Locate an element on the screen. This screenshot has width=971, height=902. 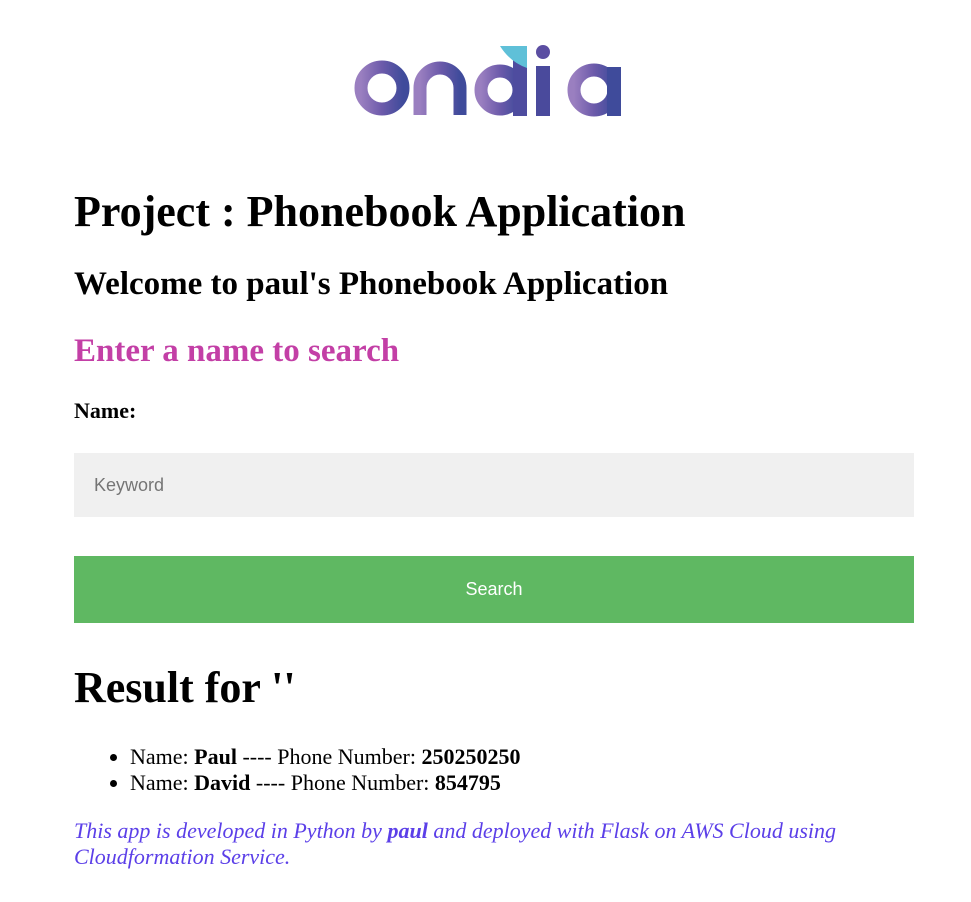
list-item: Name: David ---- Phone Number: 854795 is located at coordinates (325, 783).